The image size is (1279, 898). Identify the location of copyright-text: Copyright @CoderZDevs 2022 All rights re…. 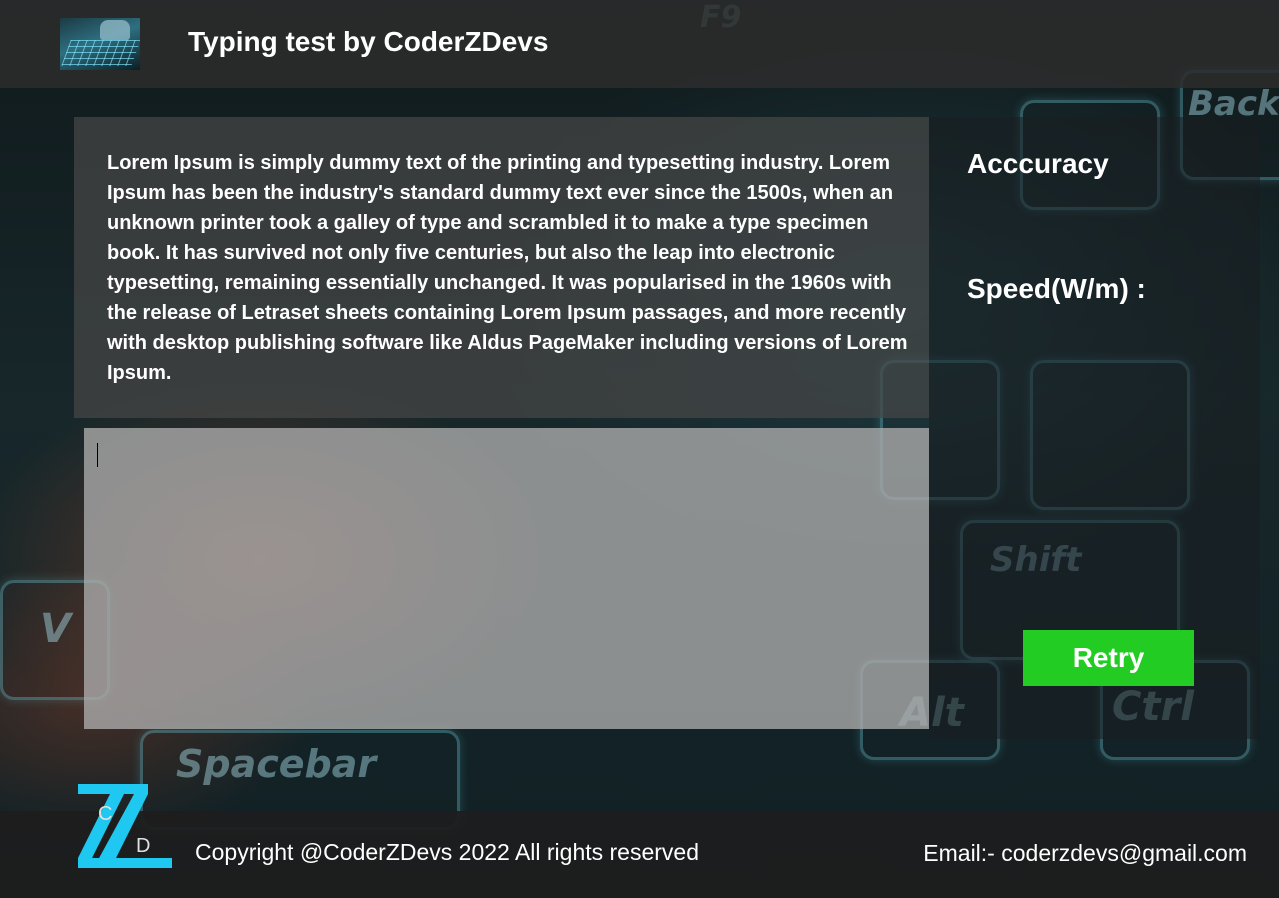
(447, 852).